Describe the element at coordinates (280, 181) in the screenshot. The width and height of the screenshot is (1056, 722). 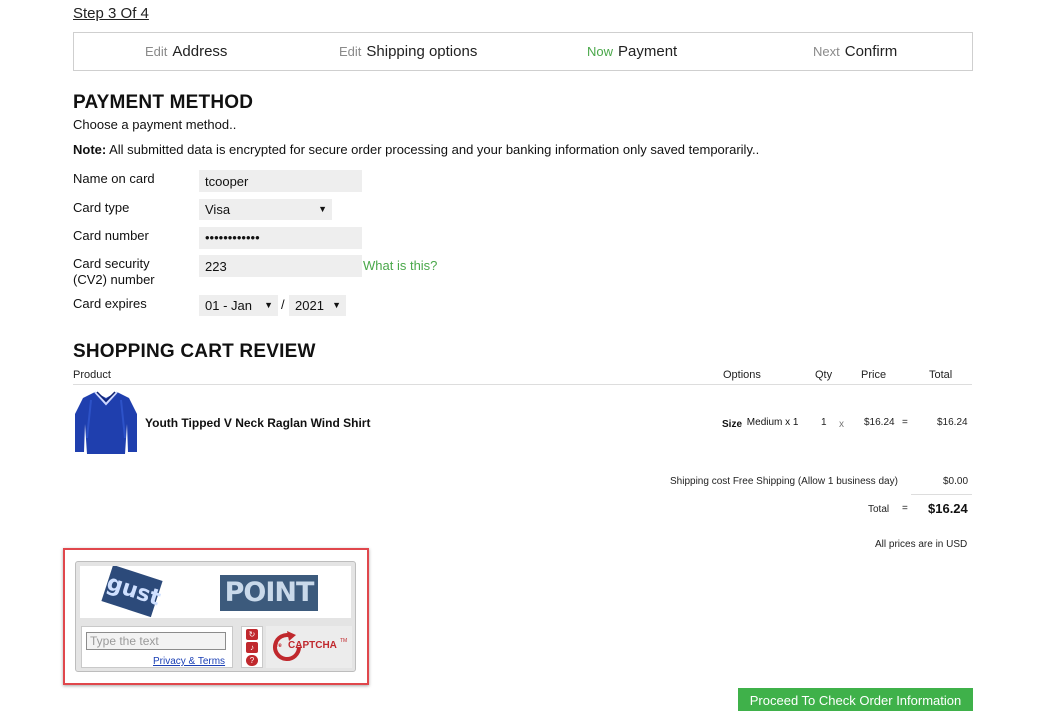
I see `name-on-card-input` at that location.